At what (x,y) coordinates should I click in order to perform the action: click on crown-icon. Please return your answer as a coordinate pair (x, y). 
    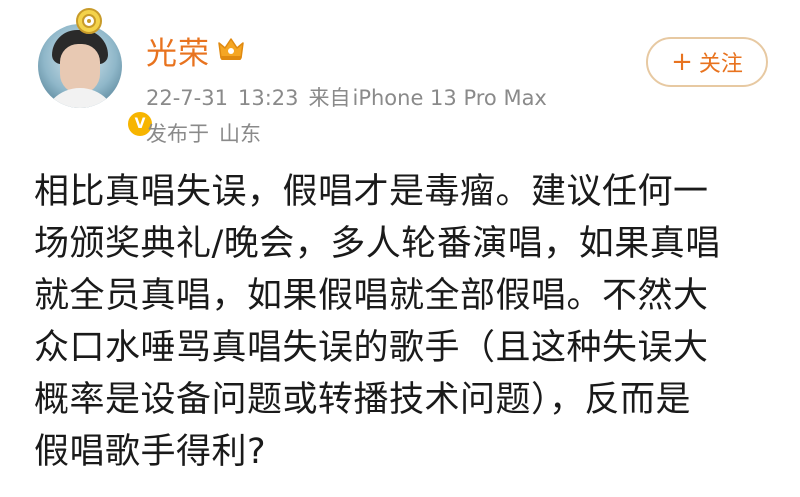
    Looking at the image, I should click on (231, 49).